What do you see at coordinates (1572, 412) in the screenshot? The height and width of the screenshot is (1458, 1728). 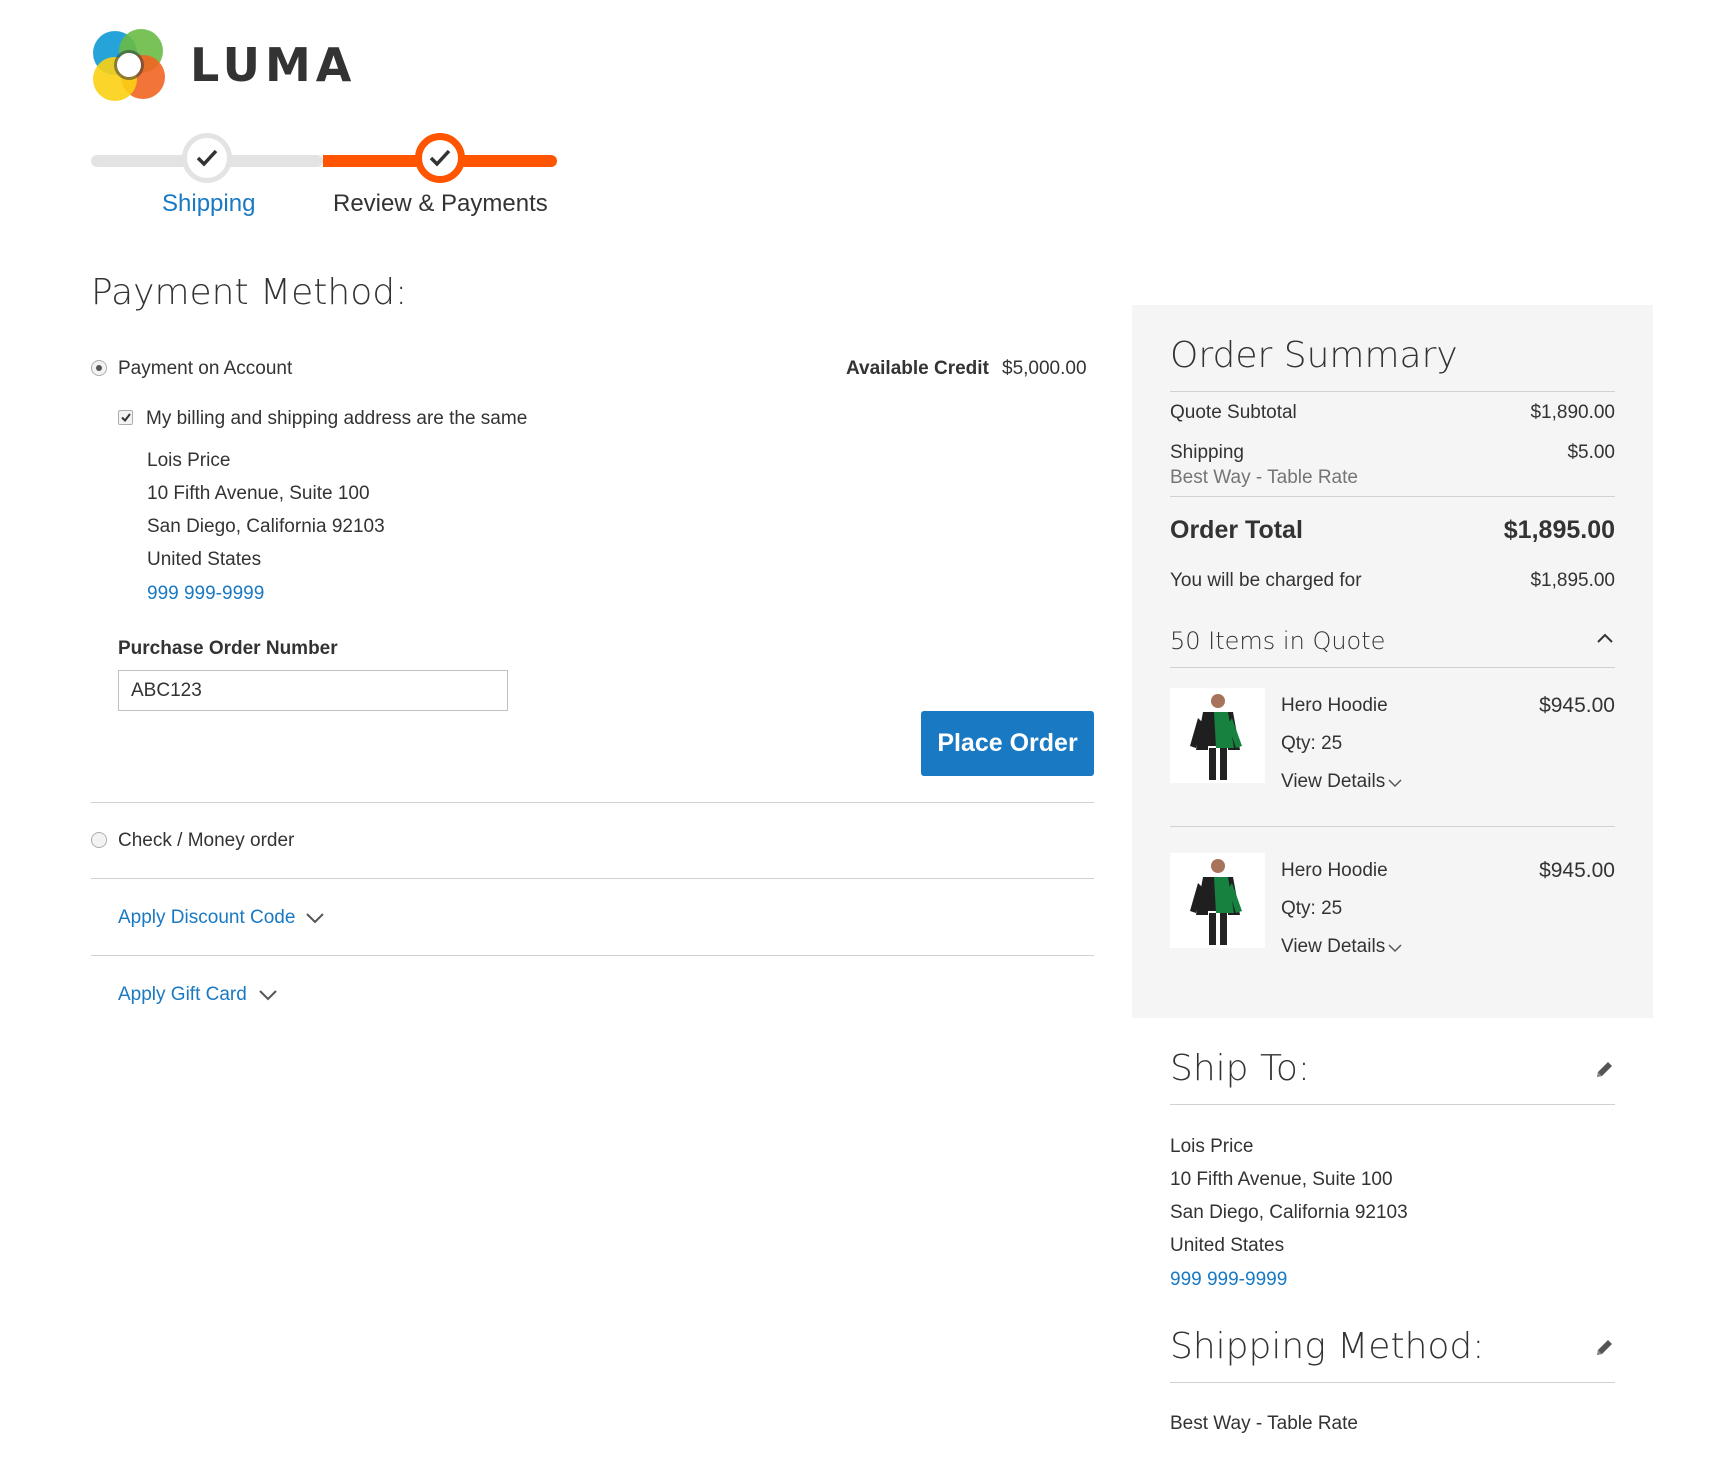 I see `quote-subtotal-value: $1,890.00` at bounding box center [1572, 412].